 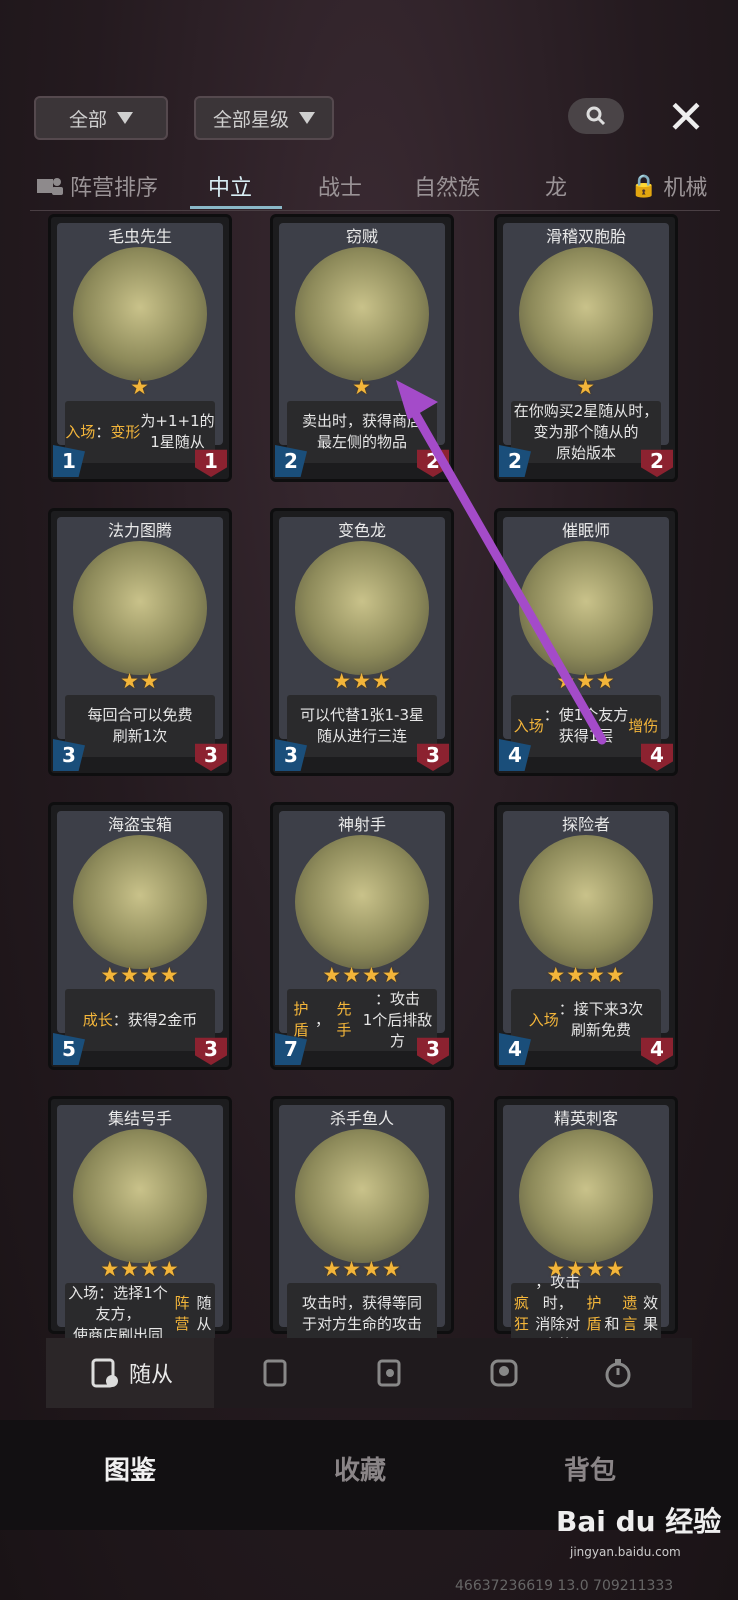 I want to click on follower-card: 集结号手 ★★★★ 入场：选择1个友方， 使商店刷出同 阵营 随从, so click(x=140, y=1220).